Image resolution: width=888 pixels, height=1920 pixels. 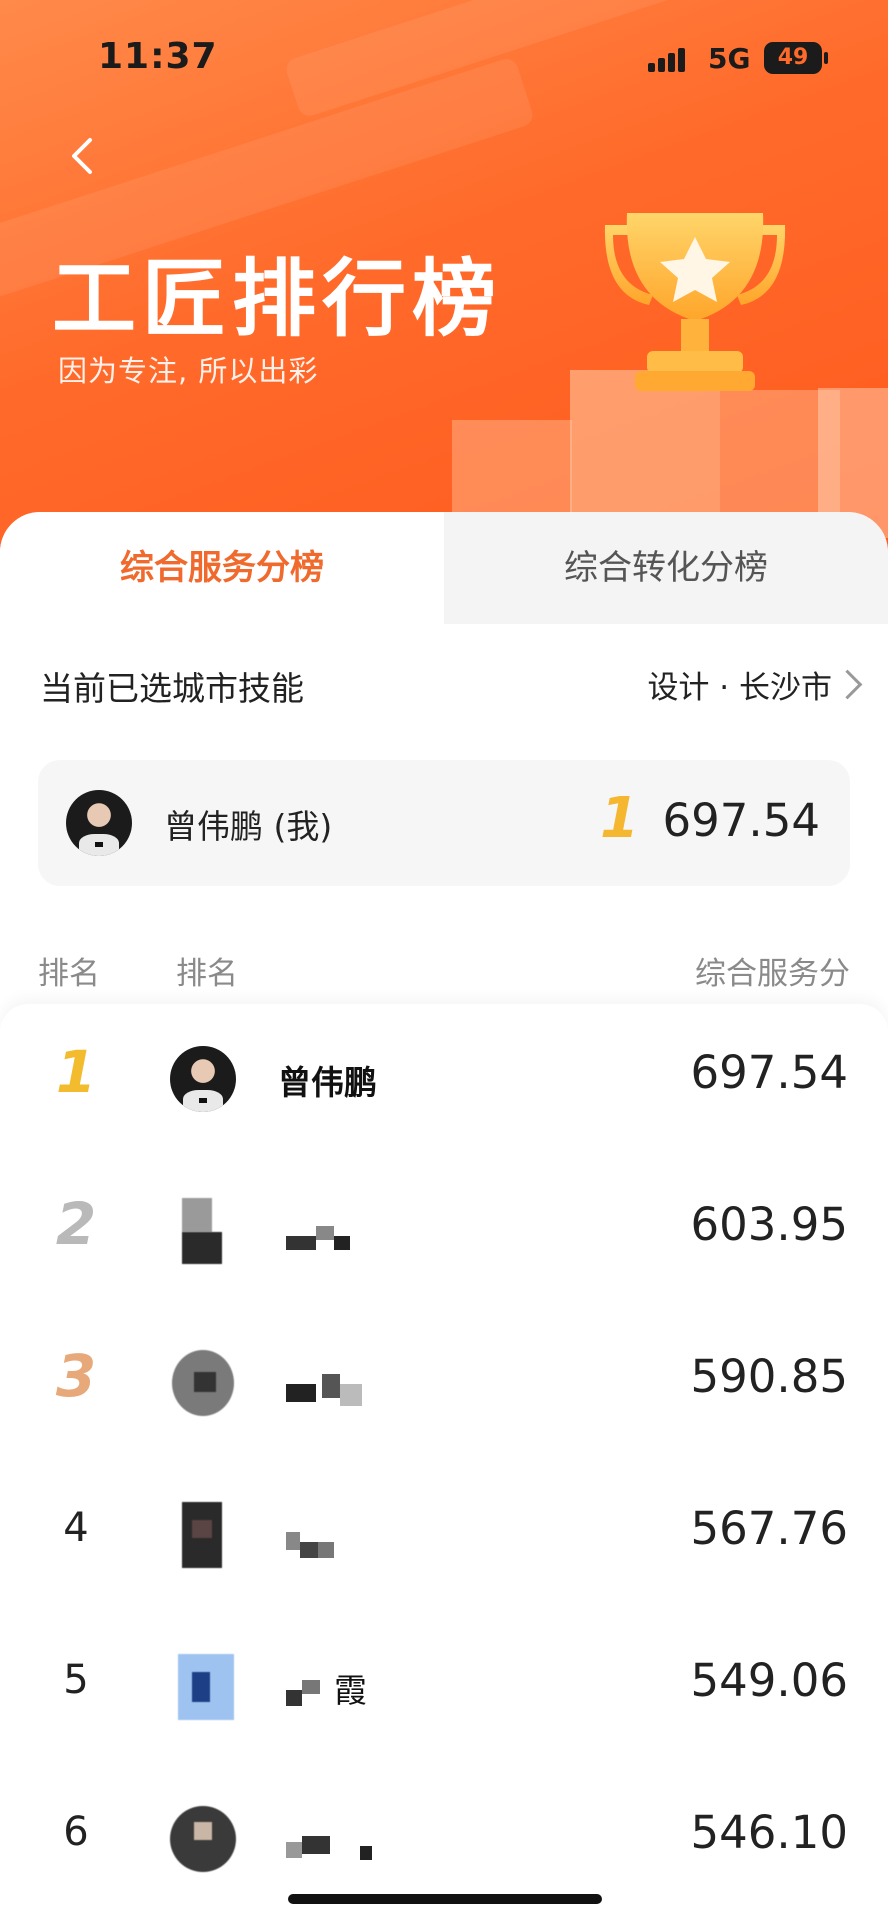 What do you see at coordinates (327, 1082) in the screenshot?
I see `user-name: 曾伟鹏` at bounding box center [327, 1082].